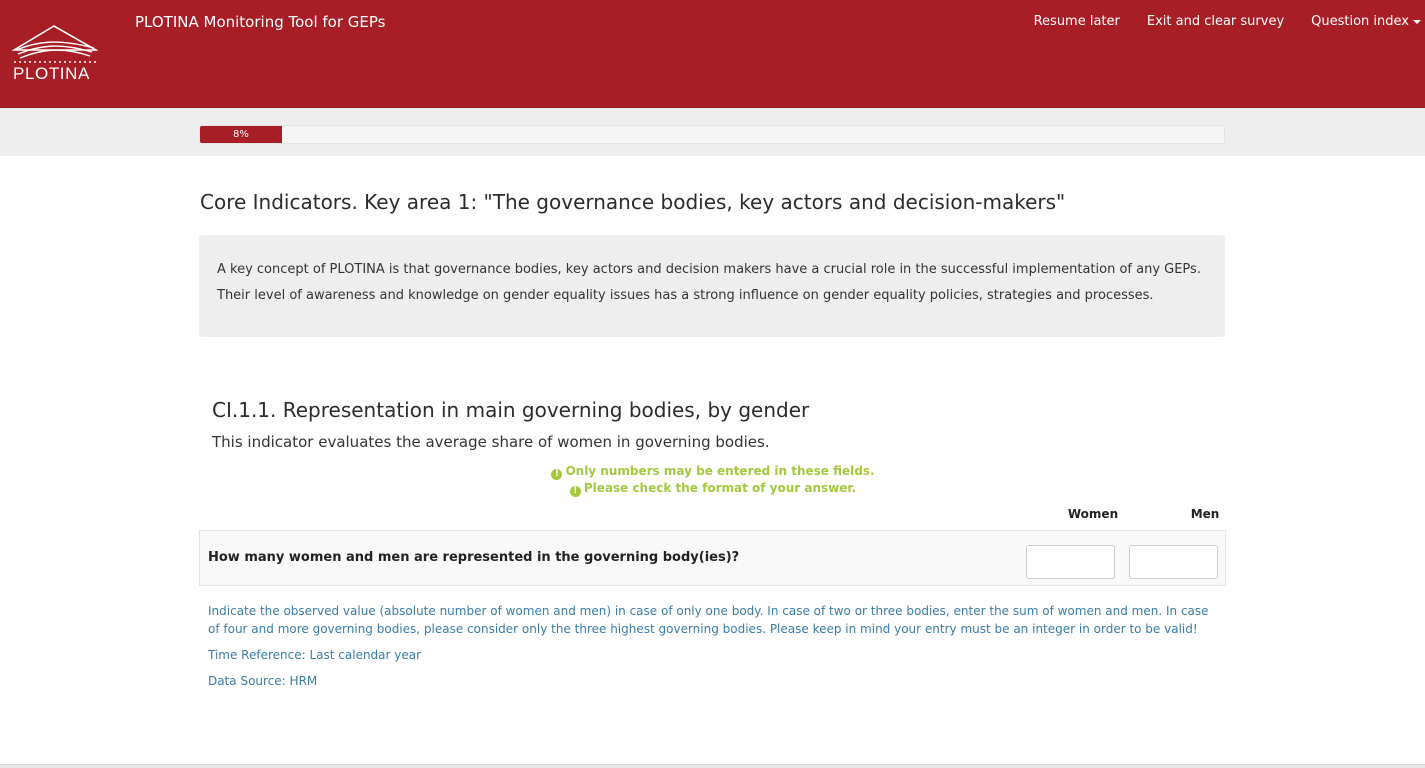 The height and width of the screenshot is (768, 1425). Describe the element at coordinates (1215, 21) in the screenshot. I see `exit-clear-survey-link: Exit and clear survey` at that location.